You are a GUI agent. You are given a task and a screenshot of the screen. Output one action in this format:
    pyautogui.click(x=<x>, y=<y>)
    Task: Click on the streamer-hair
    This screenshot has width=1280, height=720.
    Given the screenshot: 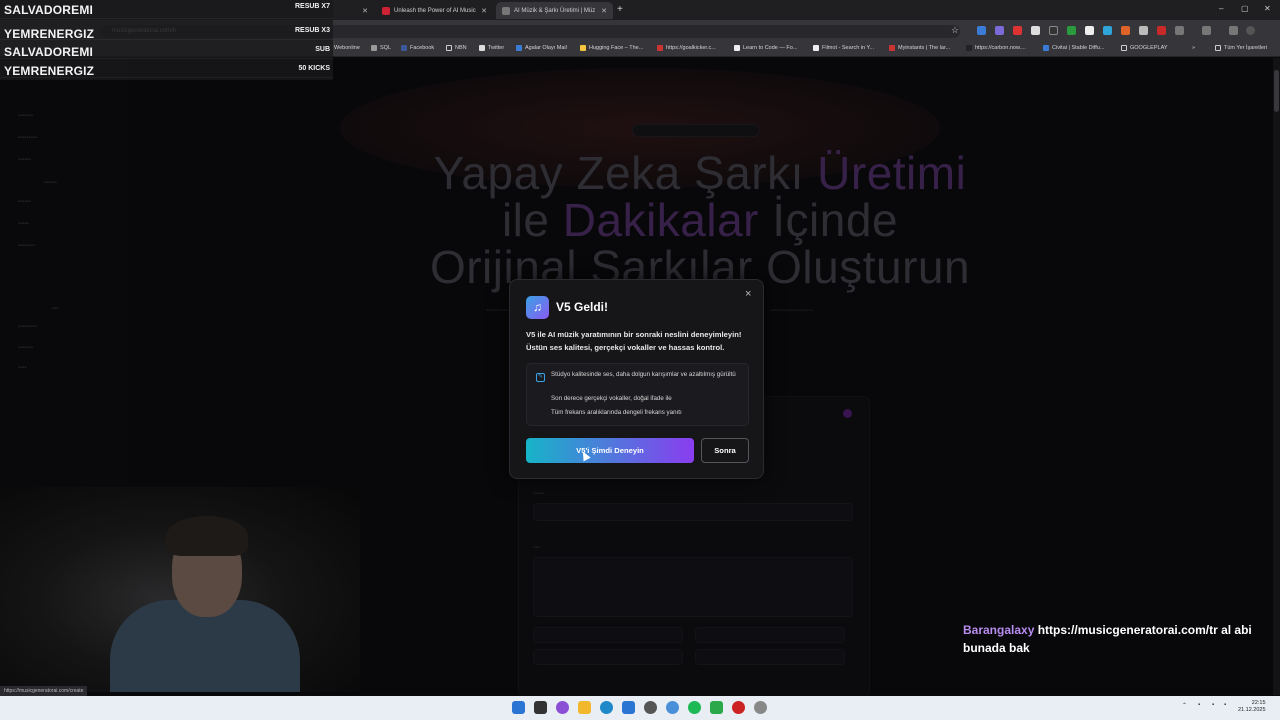 What is the action you would take?
    pyautogui.click(x=207, y=536)
    